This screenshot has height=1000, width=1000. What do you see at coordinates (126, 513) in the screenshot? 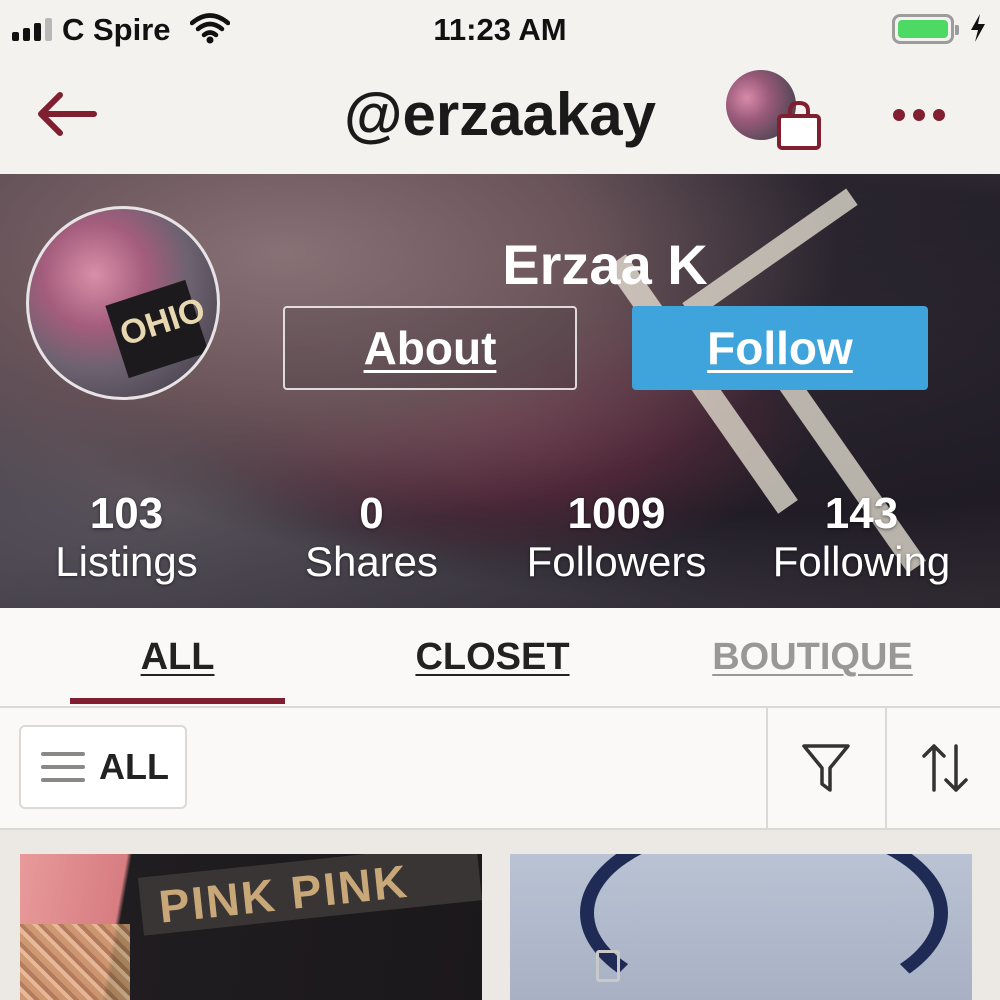
I see `stat-value: 103` at bounding box center [126, 513].